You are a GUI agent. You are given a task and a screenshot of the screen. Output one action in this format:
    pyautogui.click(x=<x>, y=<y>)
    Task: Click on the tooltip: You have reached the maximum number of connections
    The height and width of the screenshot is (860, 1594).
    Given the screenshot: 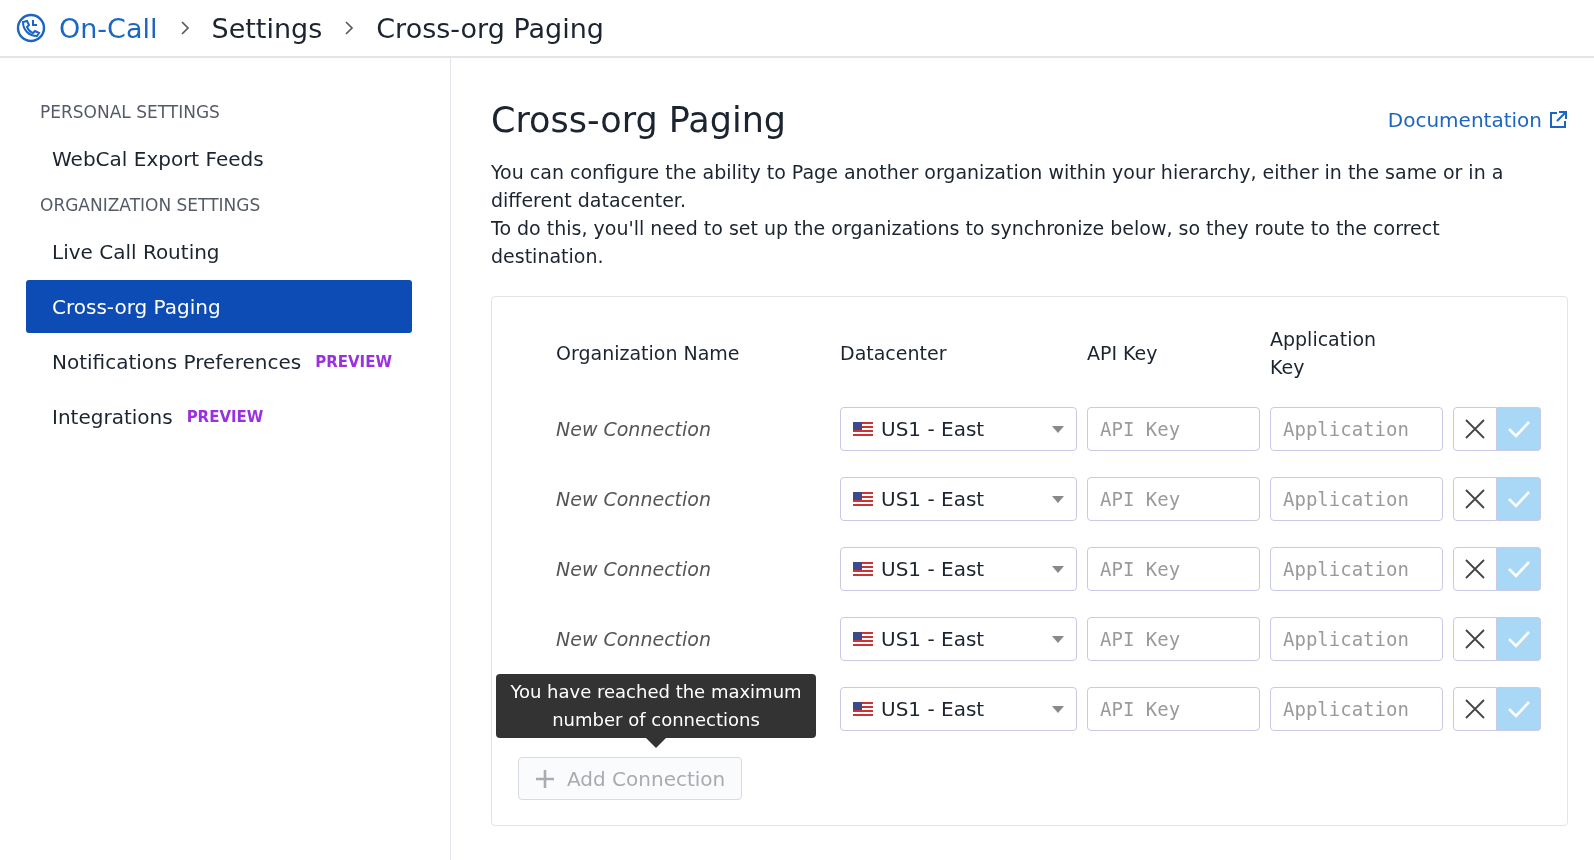 What is the action you would take?
    pyautogui.click(x=656, y=711)
    